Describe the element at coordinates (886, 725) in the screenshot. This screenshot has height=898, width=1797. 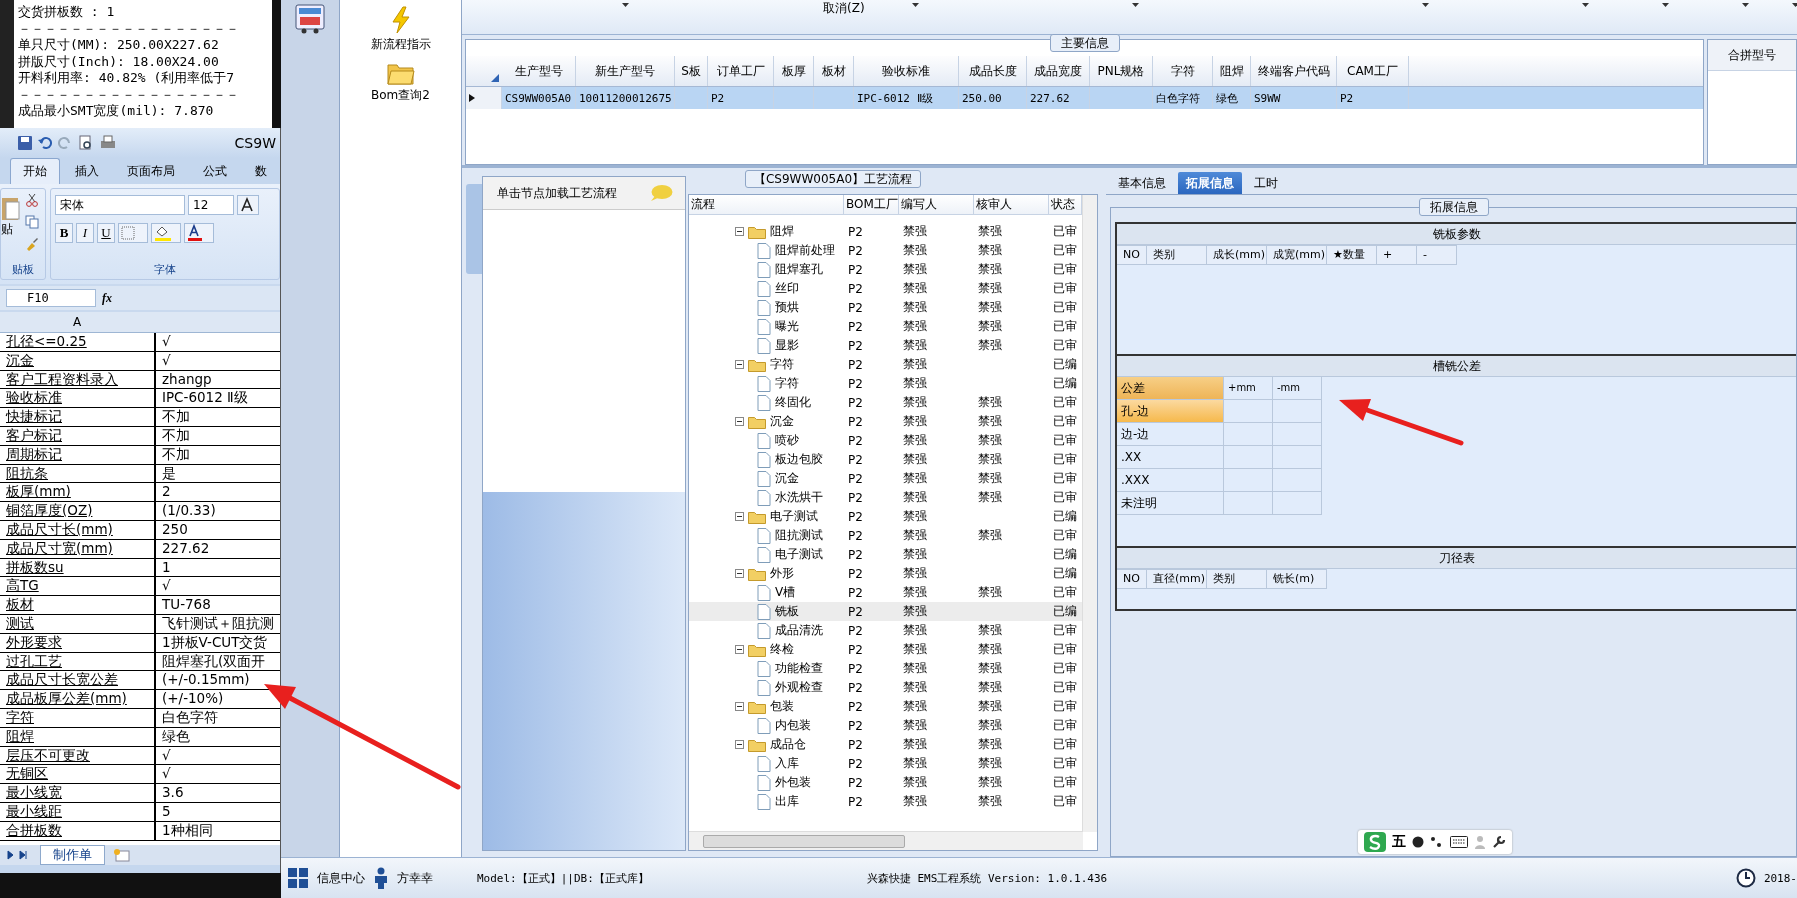
I see `tree-row: 内包装 P2 禁强 禁强 已审` at that location.